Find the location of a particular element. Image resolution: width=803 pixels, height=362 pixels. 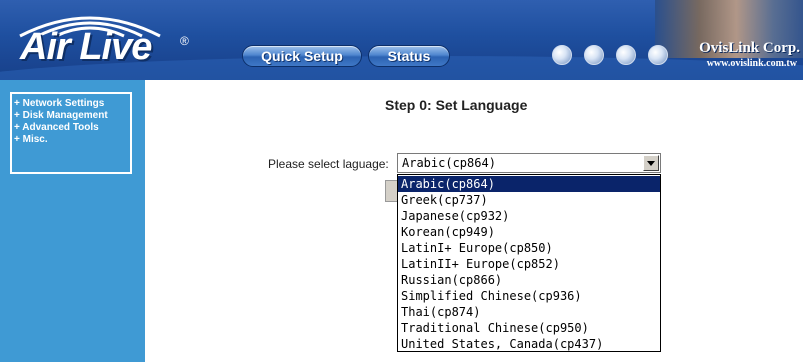

language-option: Korean(cp949) is located at coordinates (529, 232).